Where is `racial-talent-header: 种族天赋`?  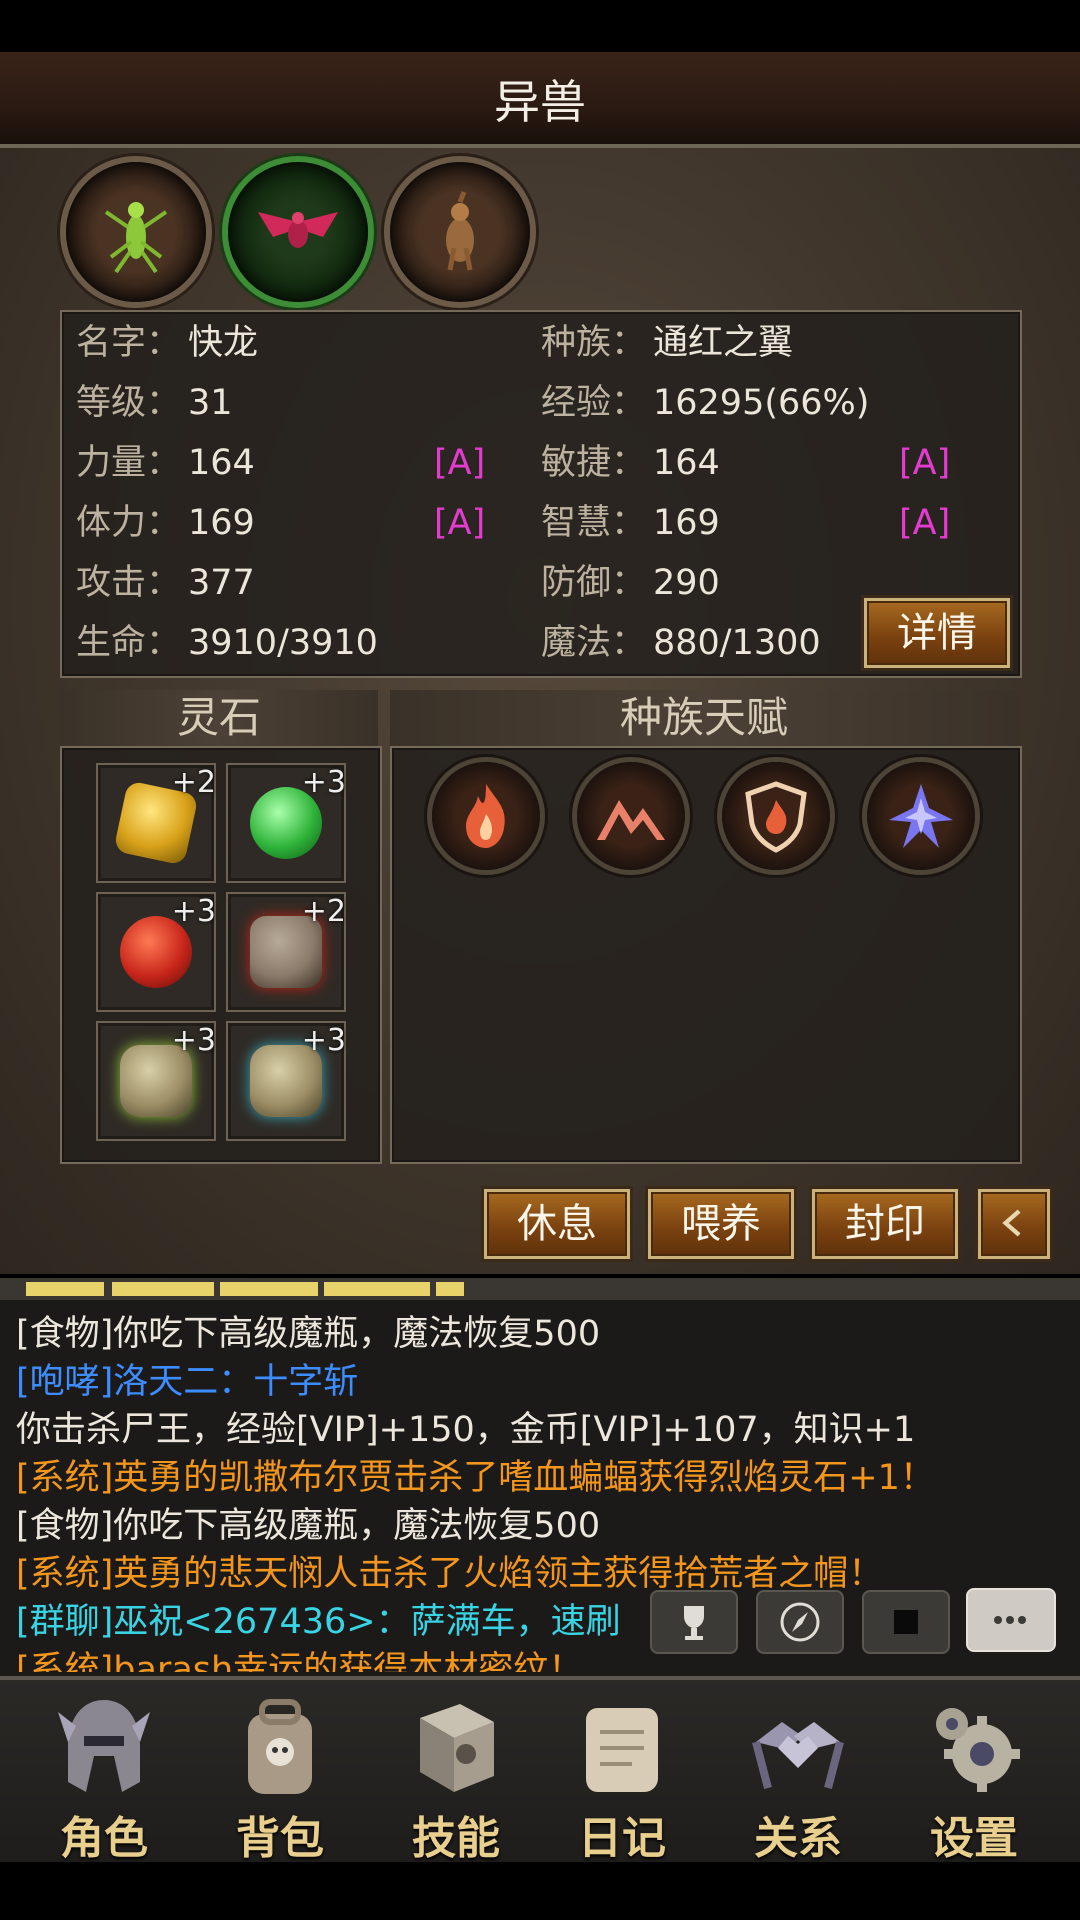 racial-talent-header: 种族天赋 is located at coordinates (704, 718).